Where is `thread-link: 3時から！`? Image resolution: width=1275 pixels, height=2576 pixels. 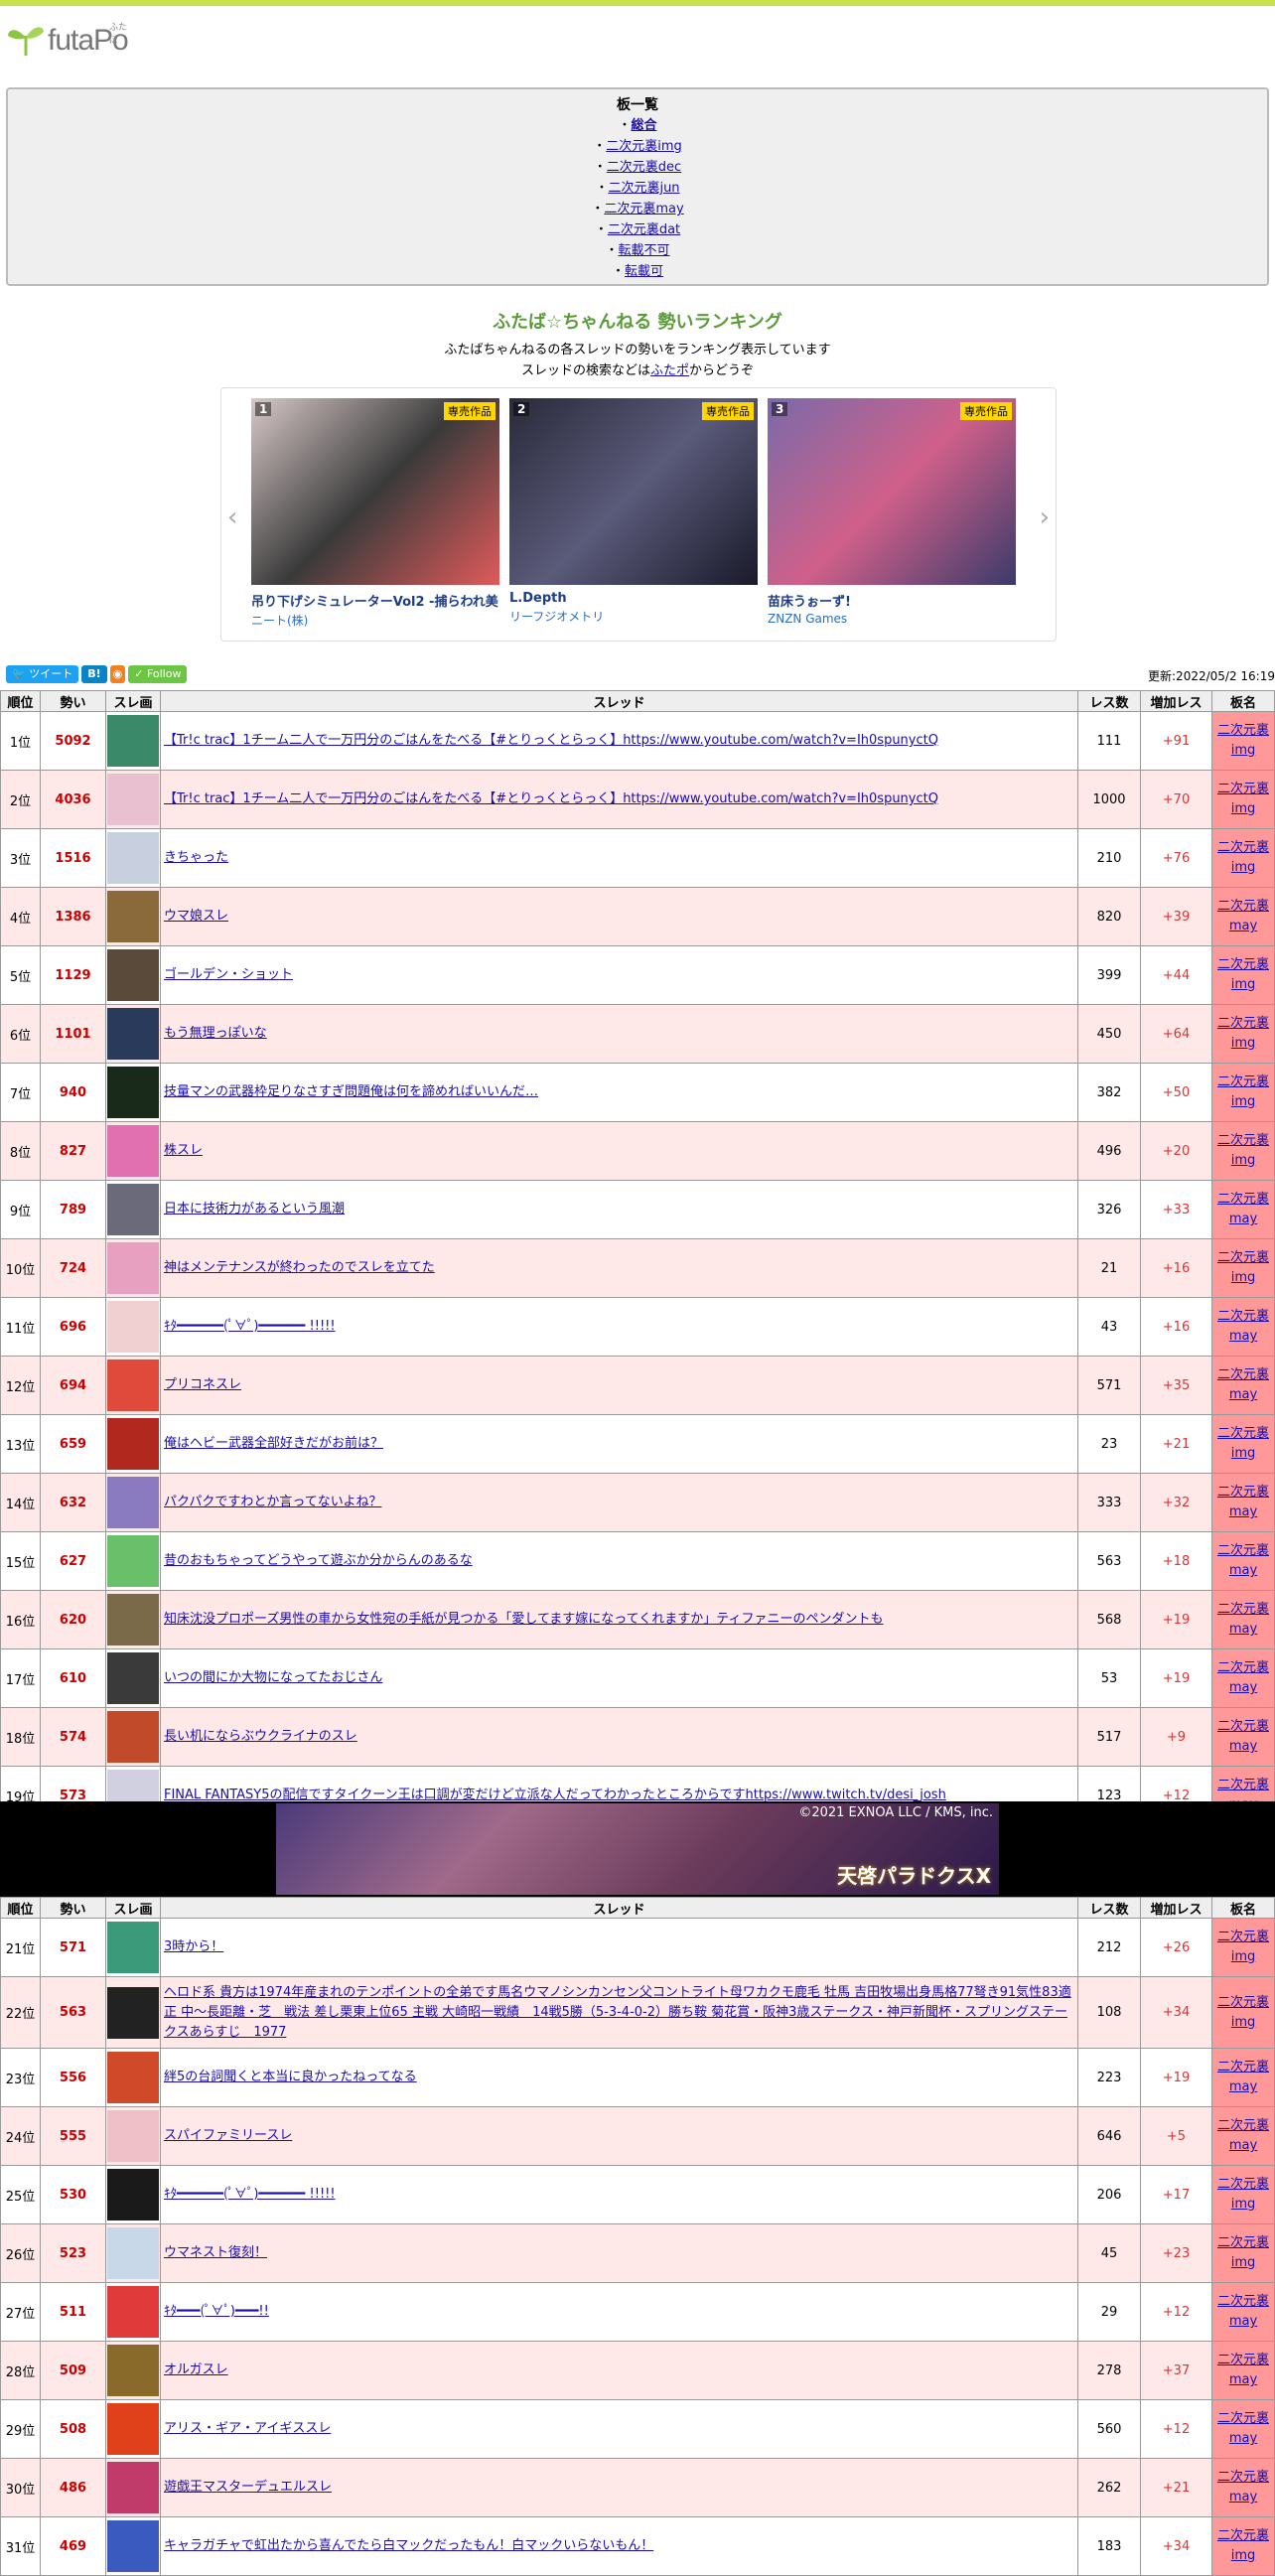
thread-link: 3時から！ is located at coordinates (193, 1947).